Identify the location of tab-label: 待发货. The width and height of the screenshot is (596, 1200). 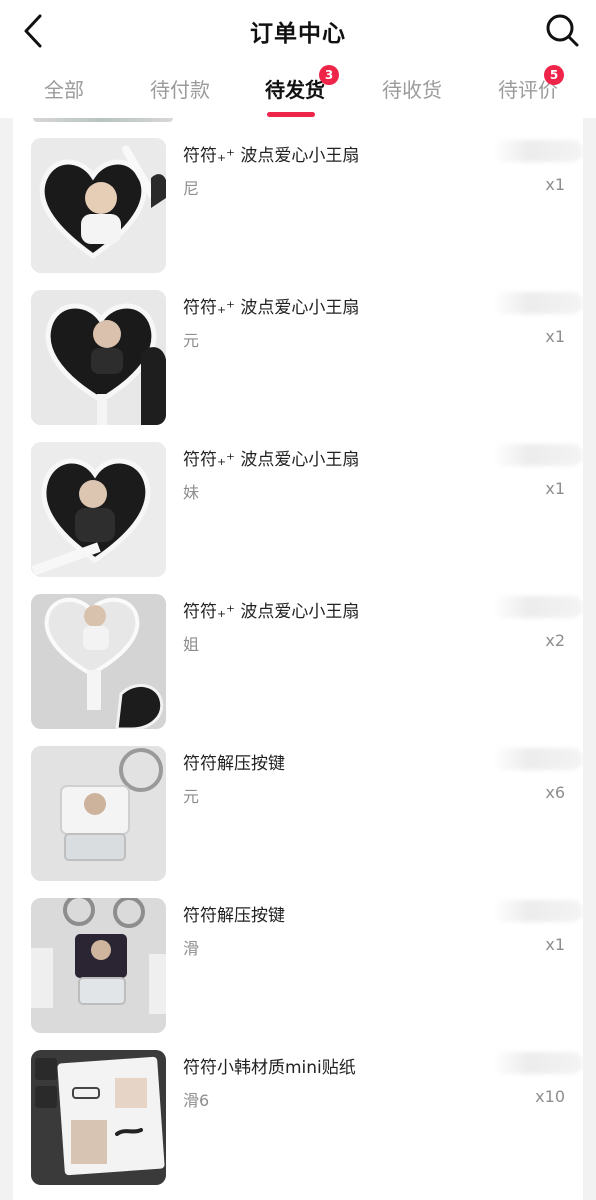
(295, 90).